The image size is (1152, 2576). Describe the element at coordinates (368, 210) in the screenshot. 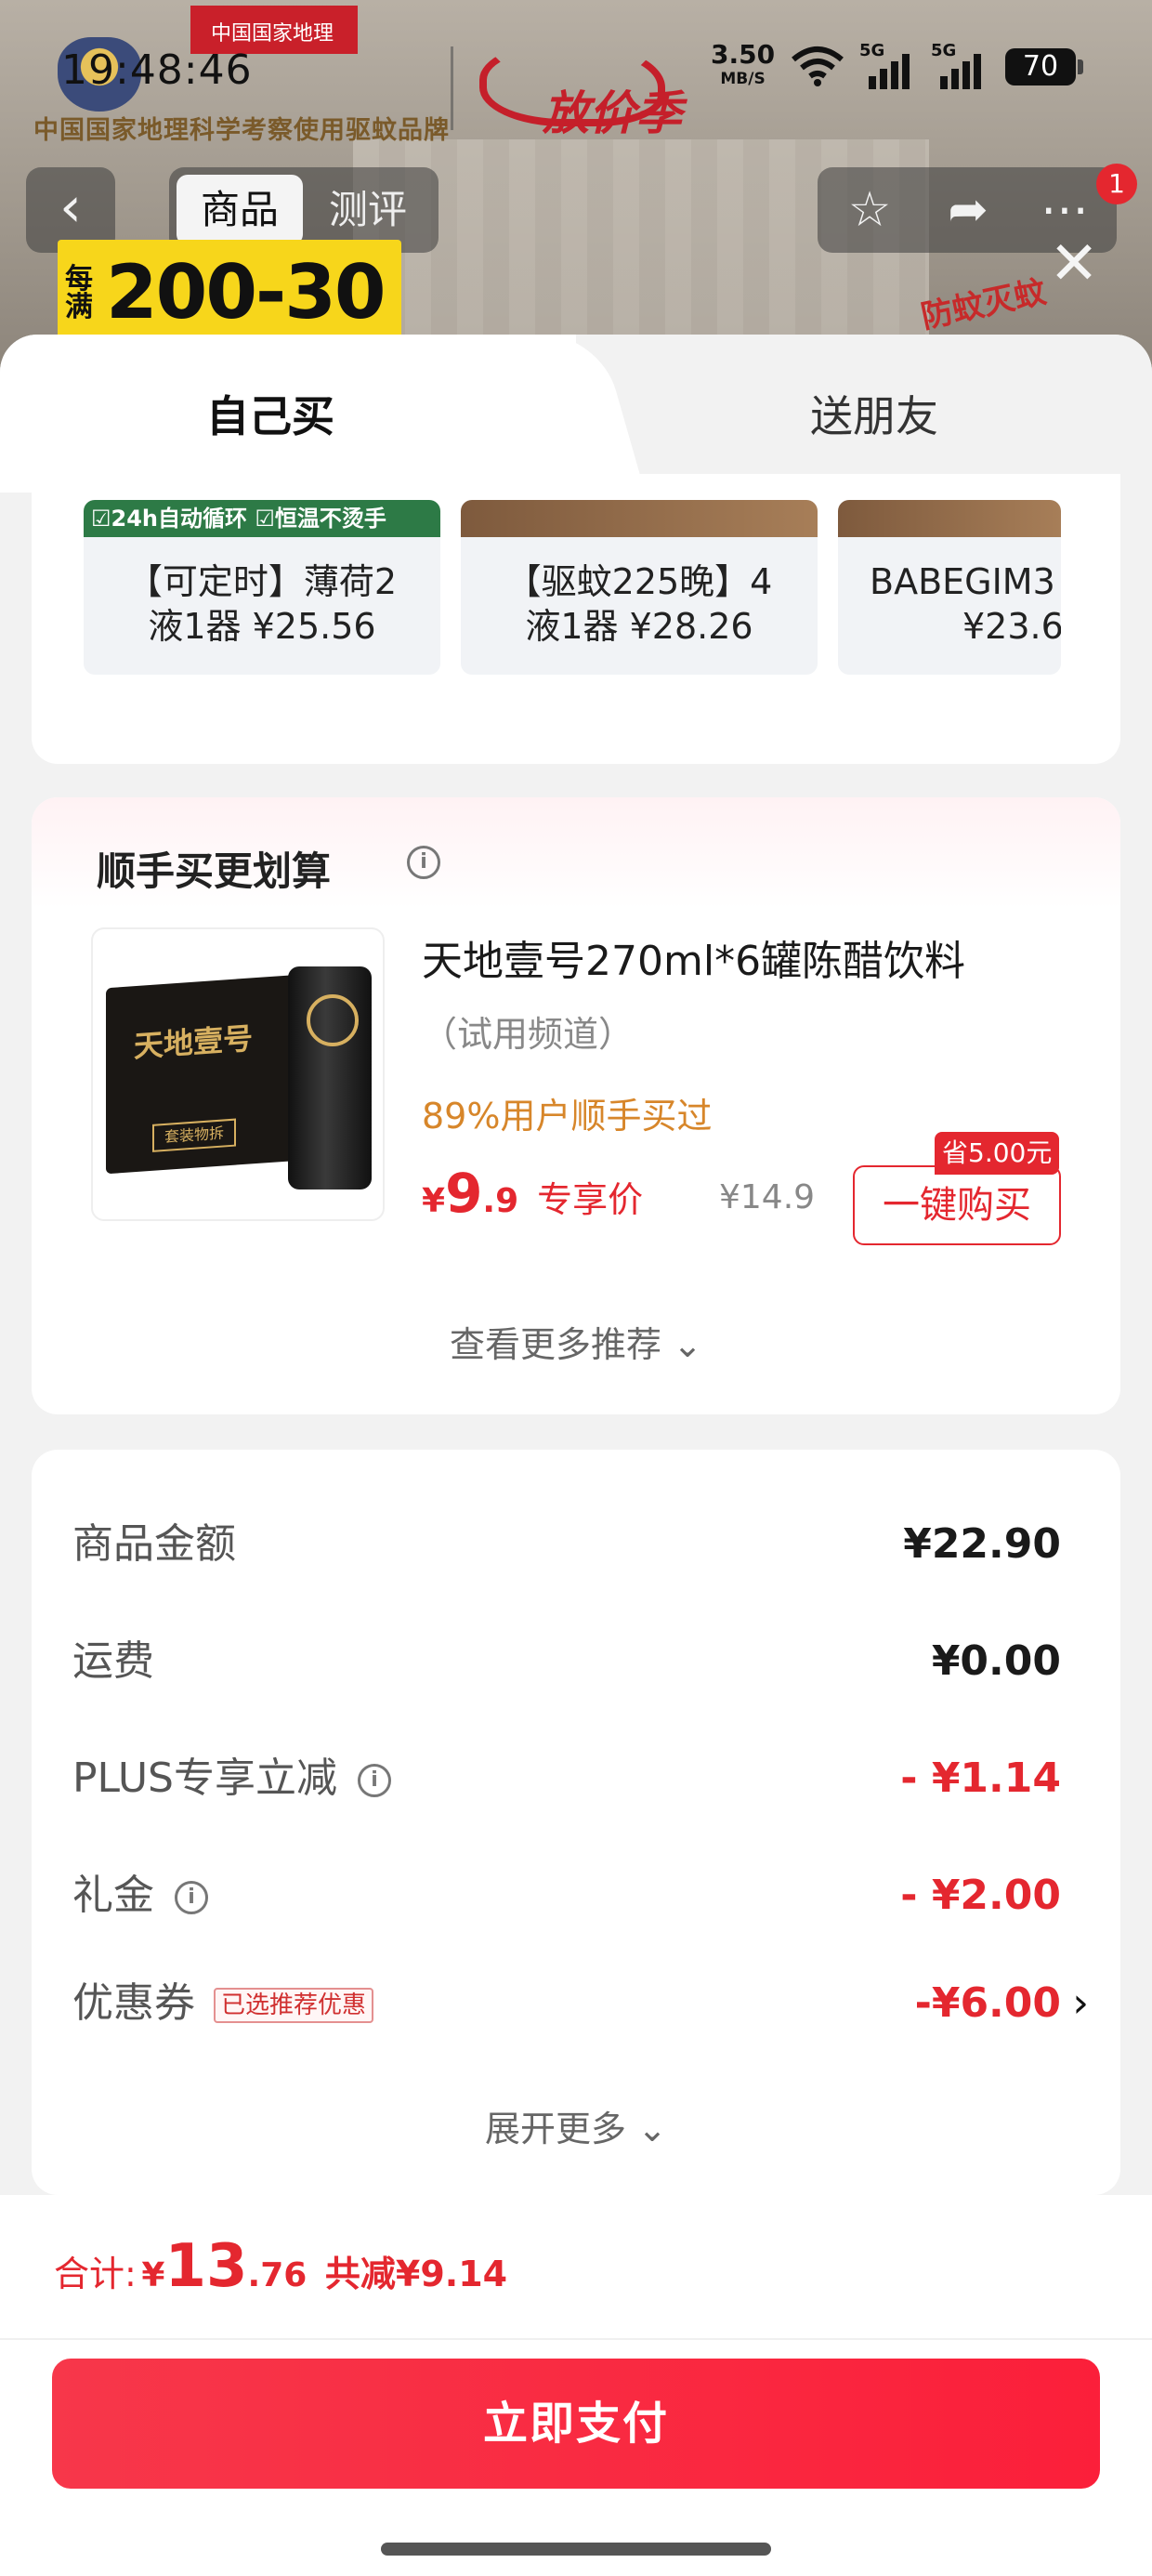

I see `tab-review: 测评` at that location.